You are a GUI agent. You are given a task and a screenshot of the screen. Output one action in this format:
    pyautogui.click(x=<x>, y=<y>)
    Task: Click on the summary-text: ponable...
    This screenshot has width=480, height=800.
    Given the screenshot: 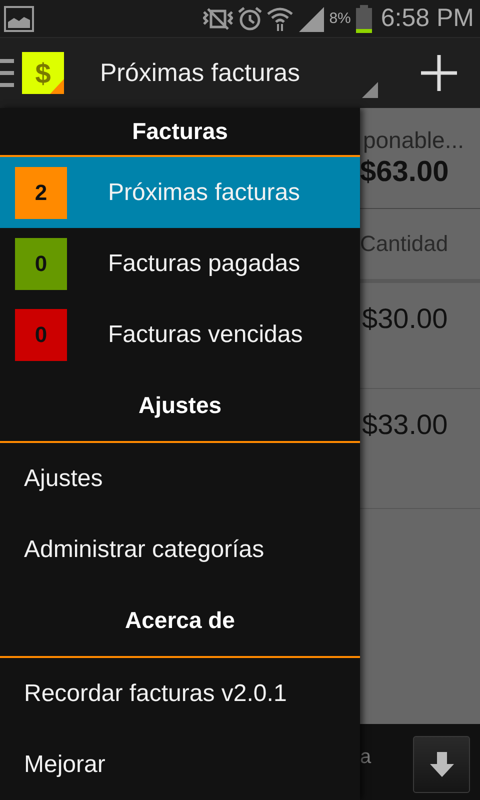 What is the action you would take?
    pyautogui.click(x=413, y=140)
    